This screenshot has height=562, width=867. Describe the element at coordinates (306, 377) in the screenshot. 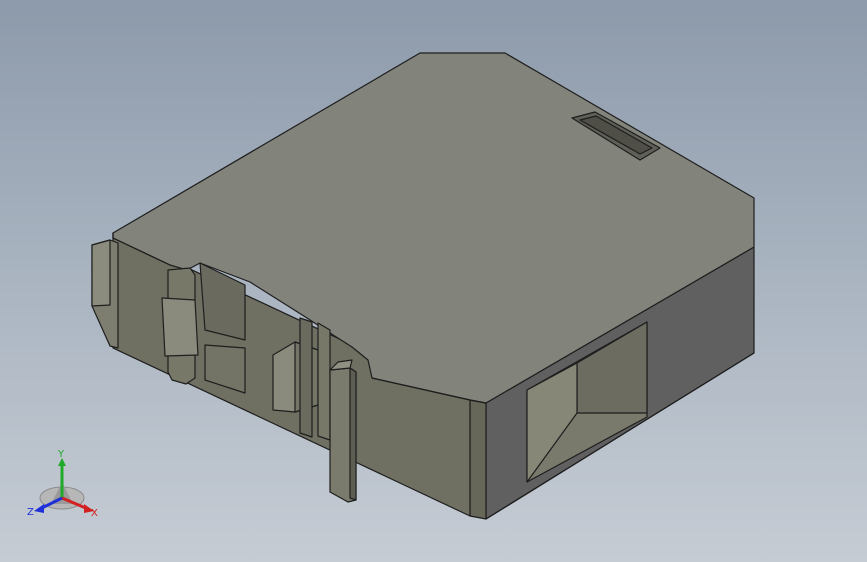

I see `model-rail` at that location.